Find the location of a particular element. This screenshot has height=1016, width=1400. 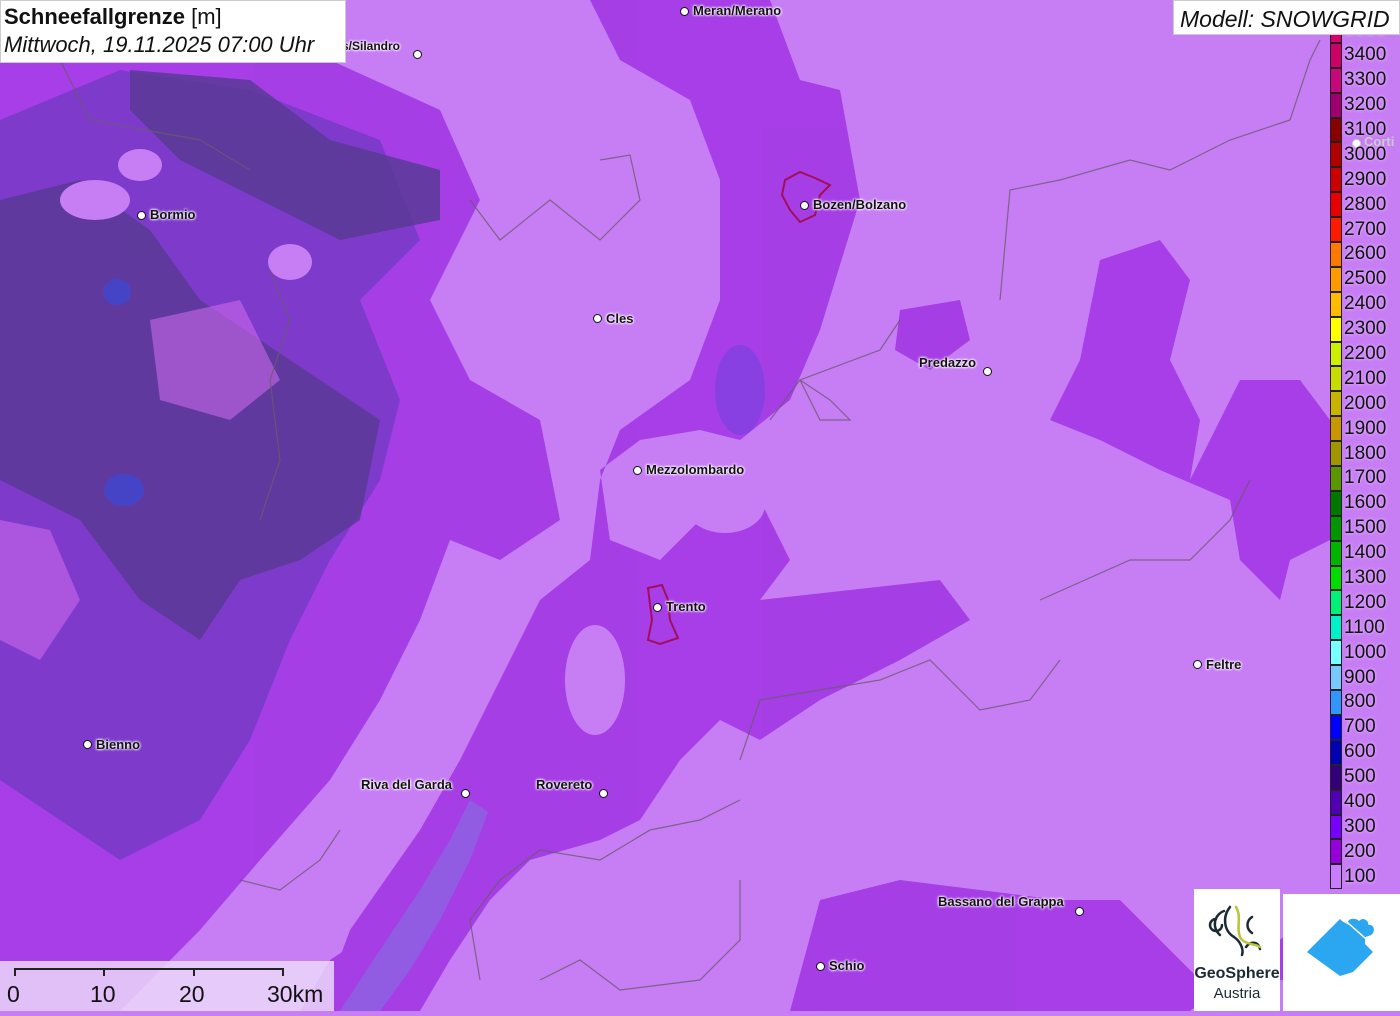

mountain-cloud-icon is located at coordinates (1341, 946).